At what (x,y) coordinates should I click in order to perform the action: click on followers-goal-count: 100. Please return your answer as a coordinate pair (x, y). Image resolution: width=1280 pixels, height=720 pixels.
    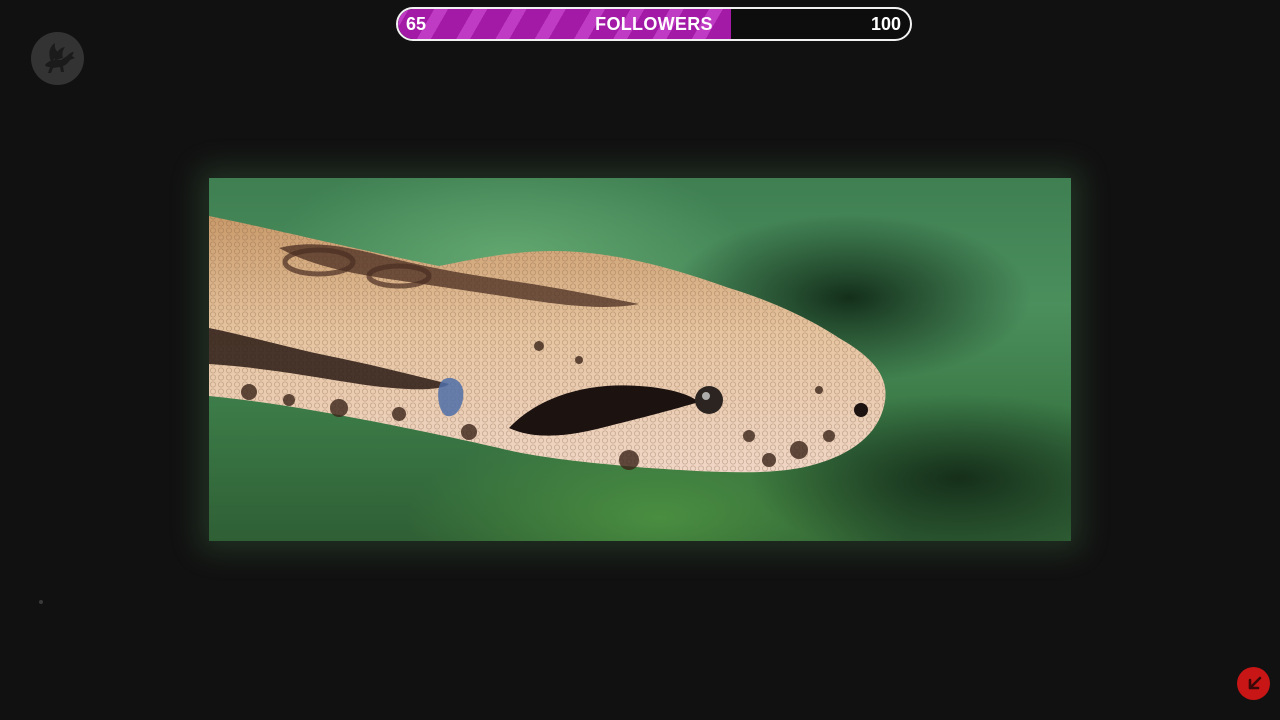
    Looking at the image, I should click on (885, 24).